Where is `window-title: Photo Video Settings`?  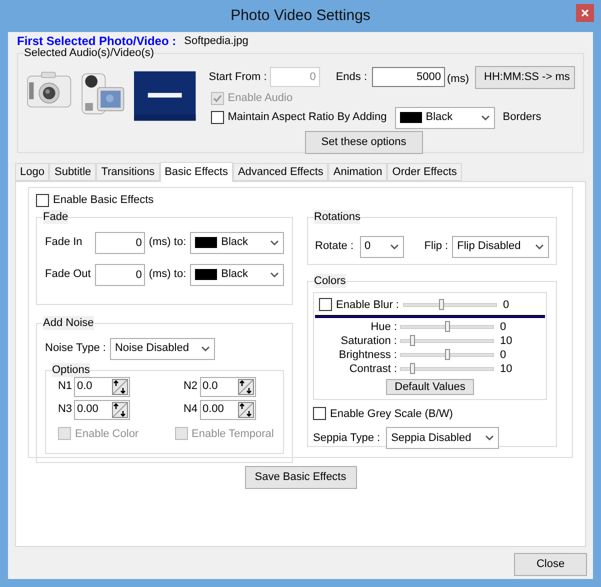
window-title: Photo Video Settings is located at coordinates (300, 16).